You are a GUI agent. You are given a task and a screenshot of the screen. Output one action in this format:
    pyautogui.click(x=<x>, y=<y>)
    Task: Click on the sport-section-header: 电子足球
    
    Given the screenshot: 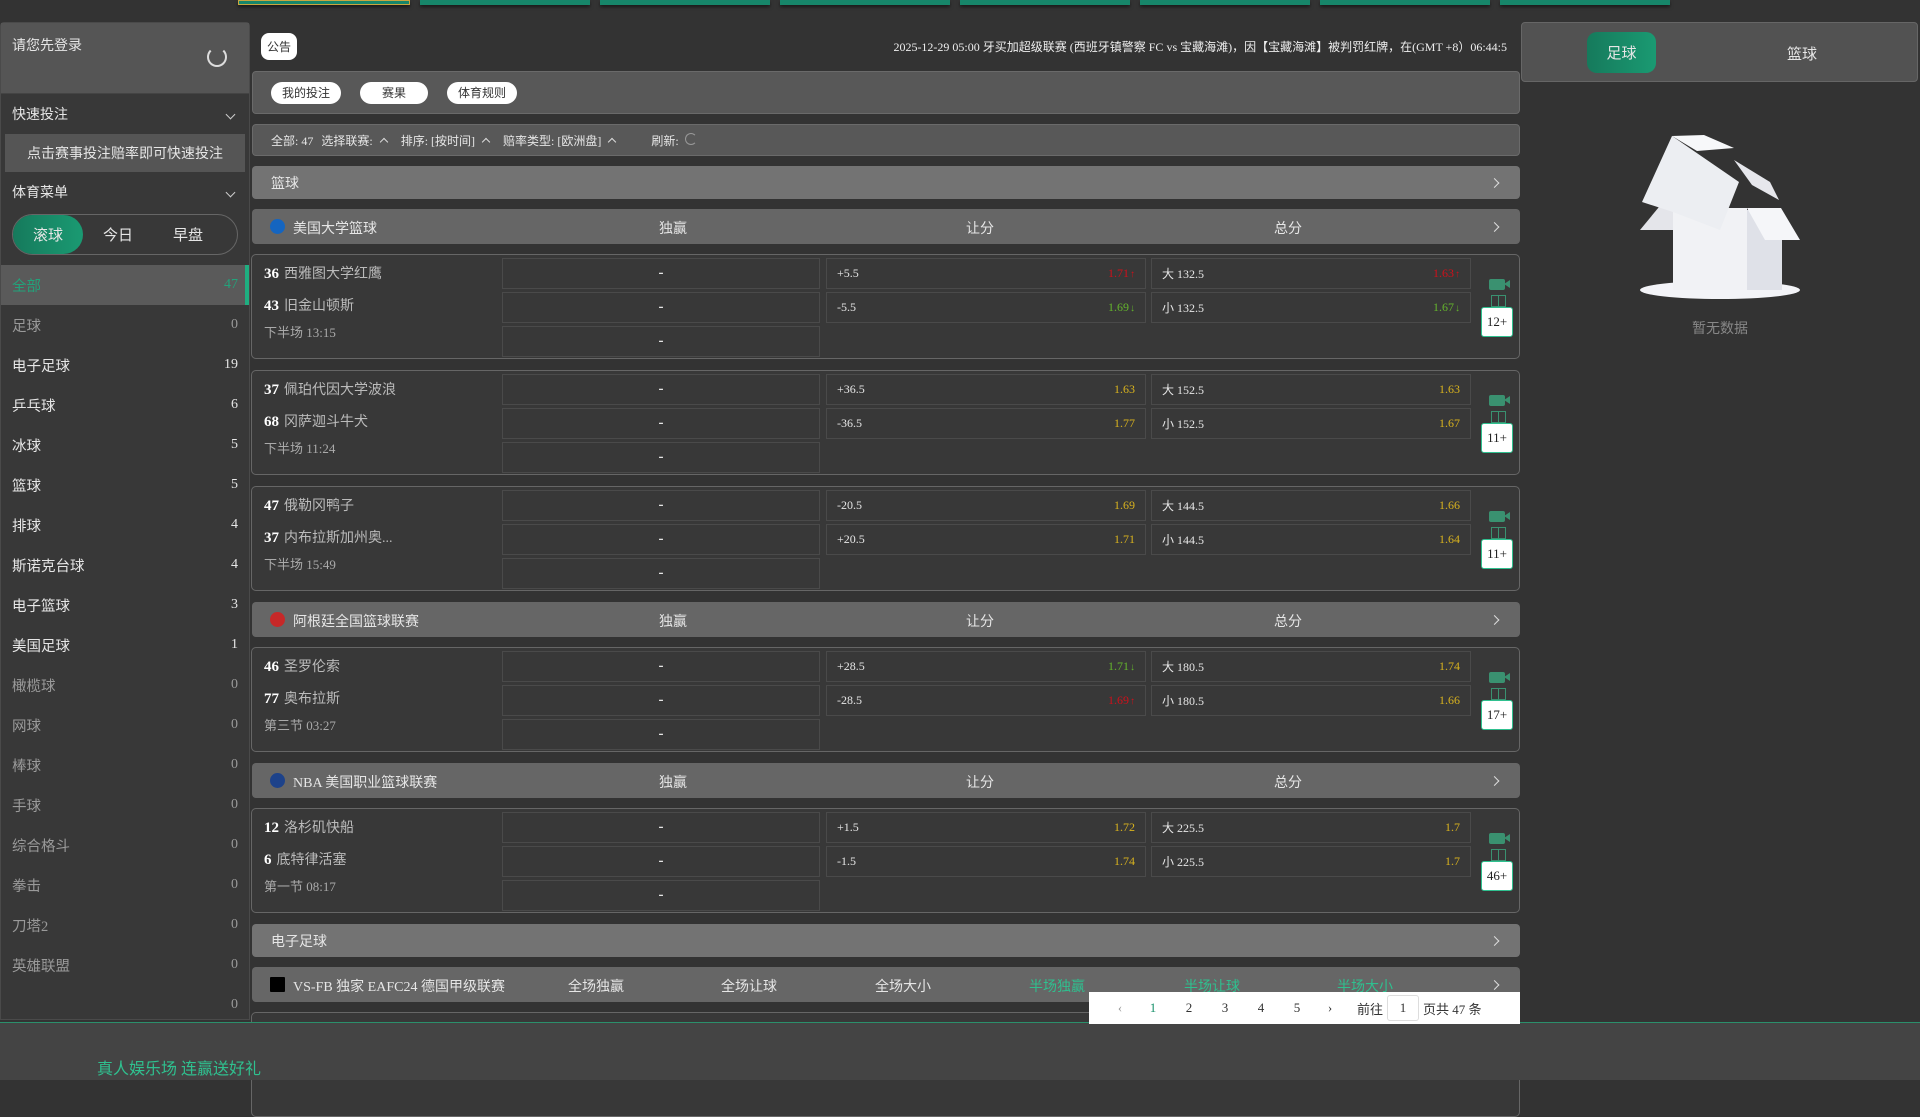 What is the action you would take?
    pyautogui.click(x=886, y=940)
    